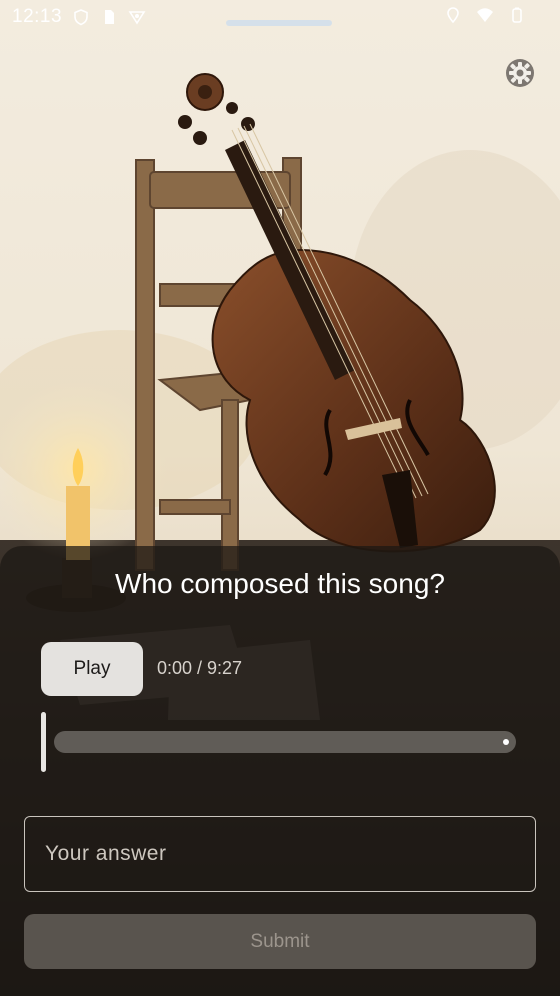 The height and width of the screenshot is (996, 560). Describe the element at coordinates (517, 15) in the screenshot. I see `battery-icon` at that location.